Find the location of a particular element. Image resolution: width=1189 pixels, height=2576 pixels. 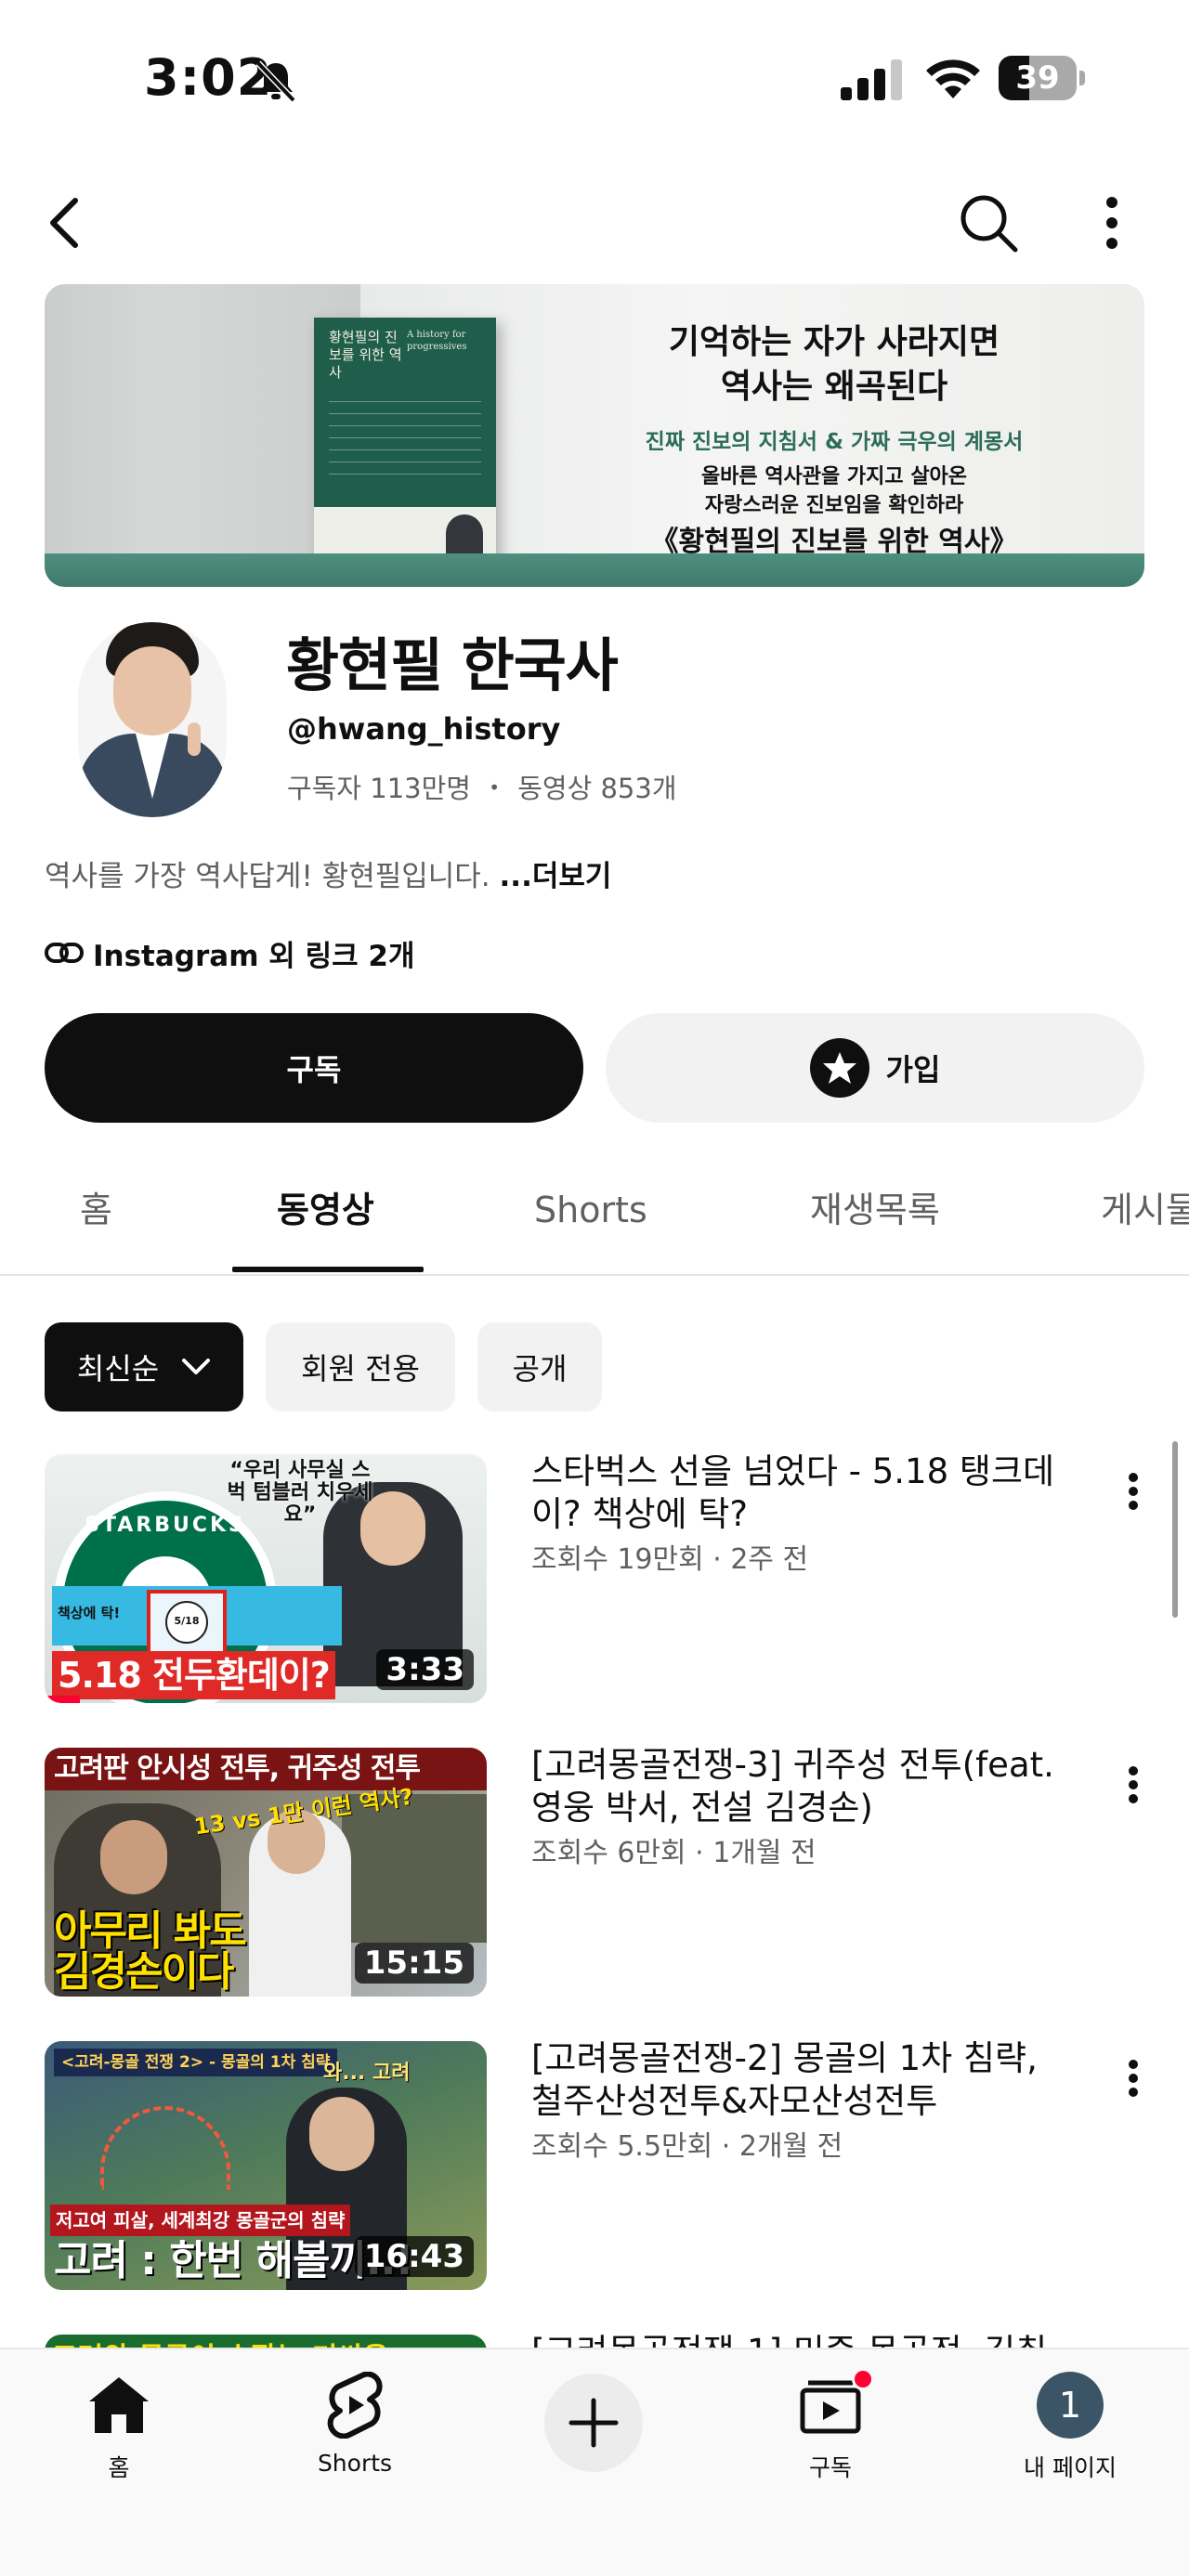

channel-name: 황현필 한국사 is located at coordinates (452, 665).